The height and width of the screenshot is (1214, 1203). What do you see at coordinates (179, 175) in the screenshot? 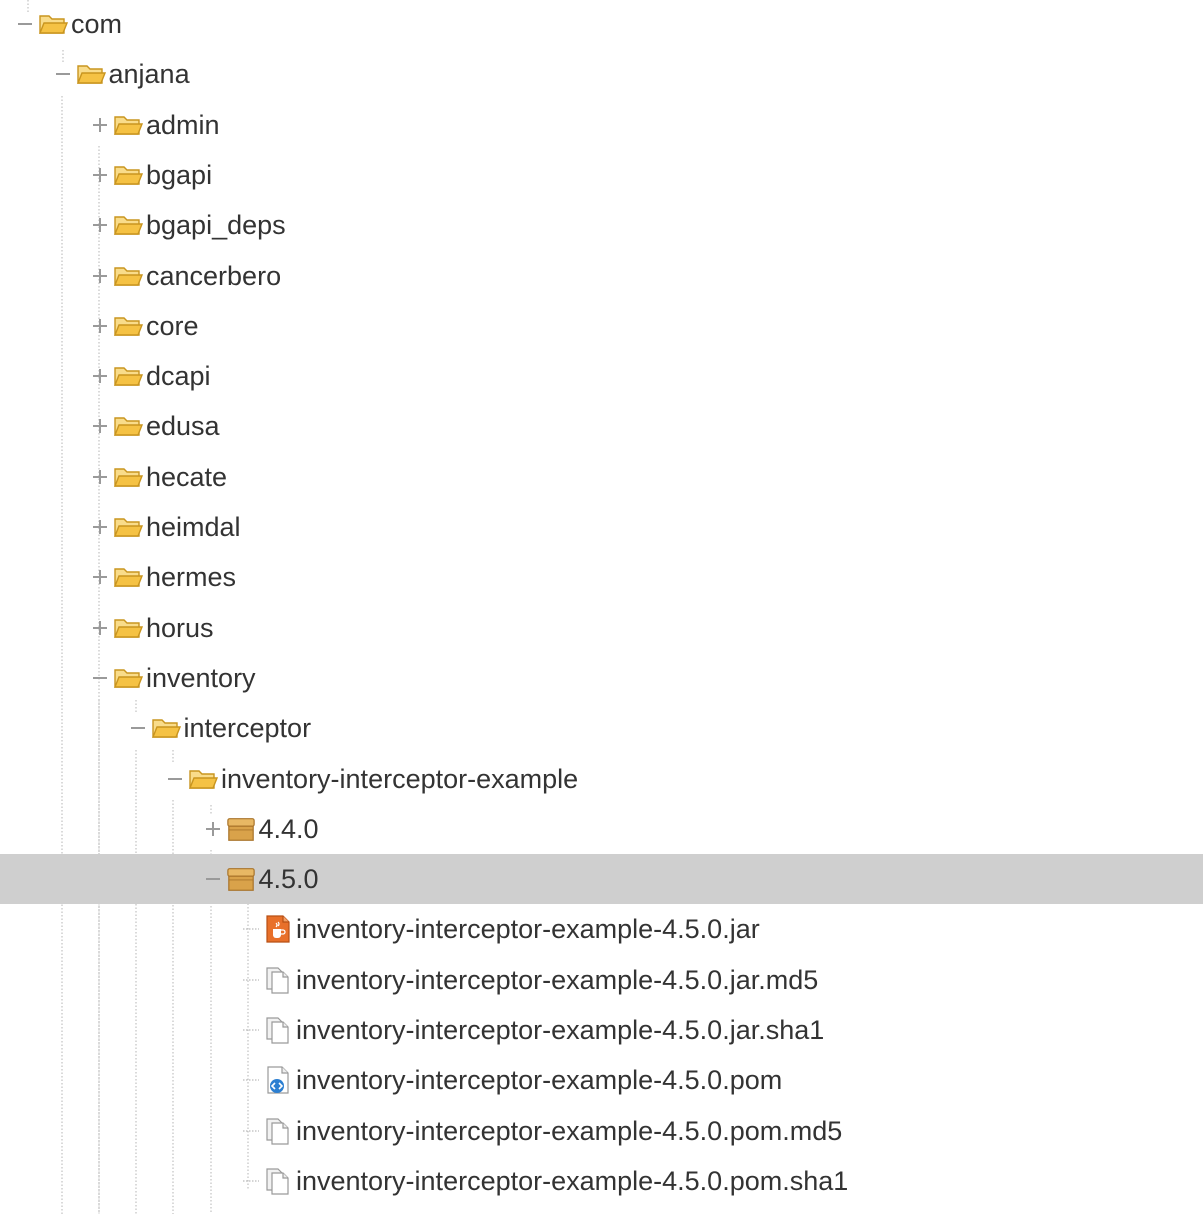
I see `tree-node-label: bgapi` at bounding box center [179, 175].